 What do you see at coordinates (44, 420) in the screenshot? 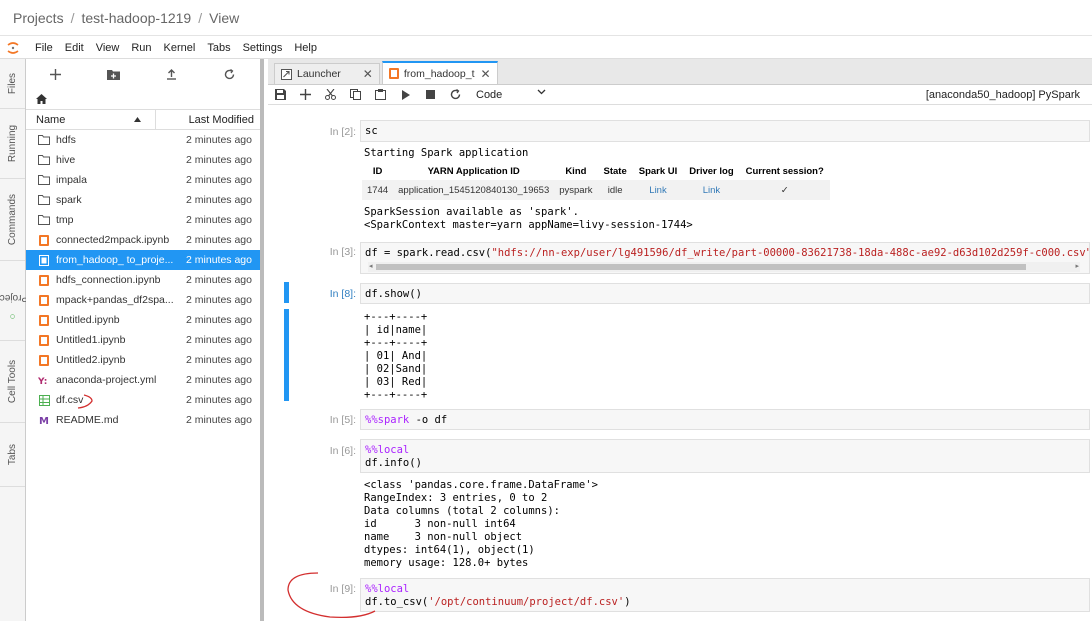
I see `svg-text: M` at bounding box center [44, 420].